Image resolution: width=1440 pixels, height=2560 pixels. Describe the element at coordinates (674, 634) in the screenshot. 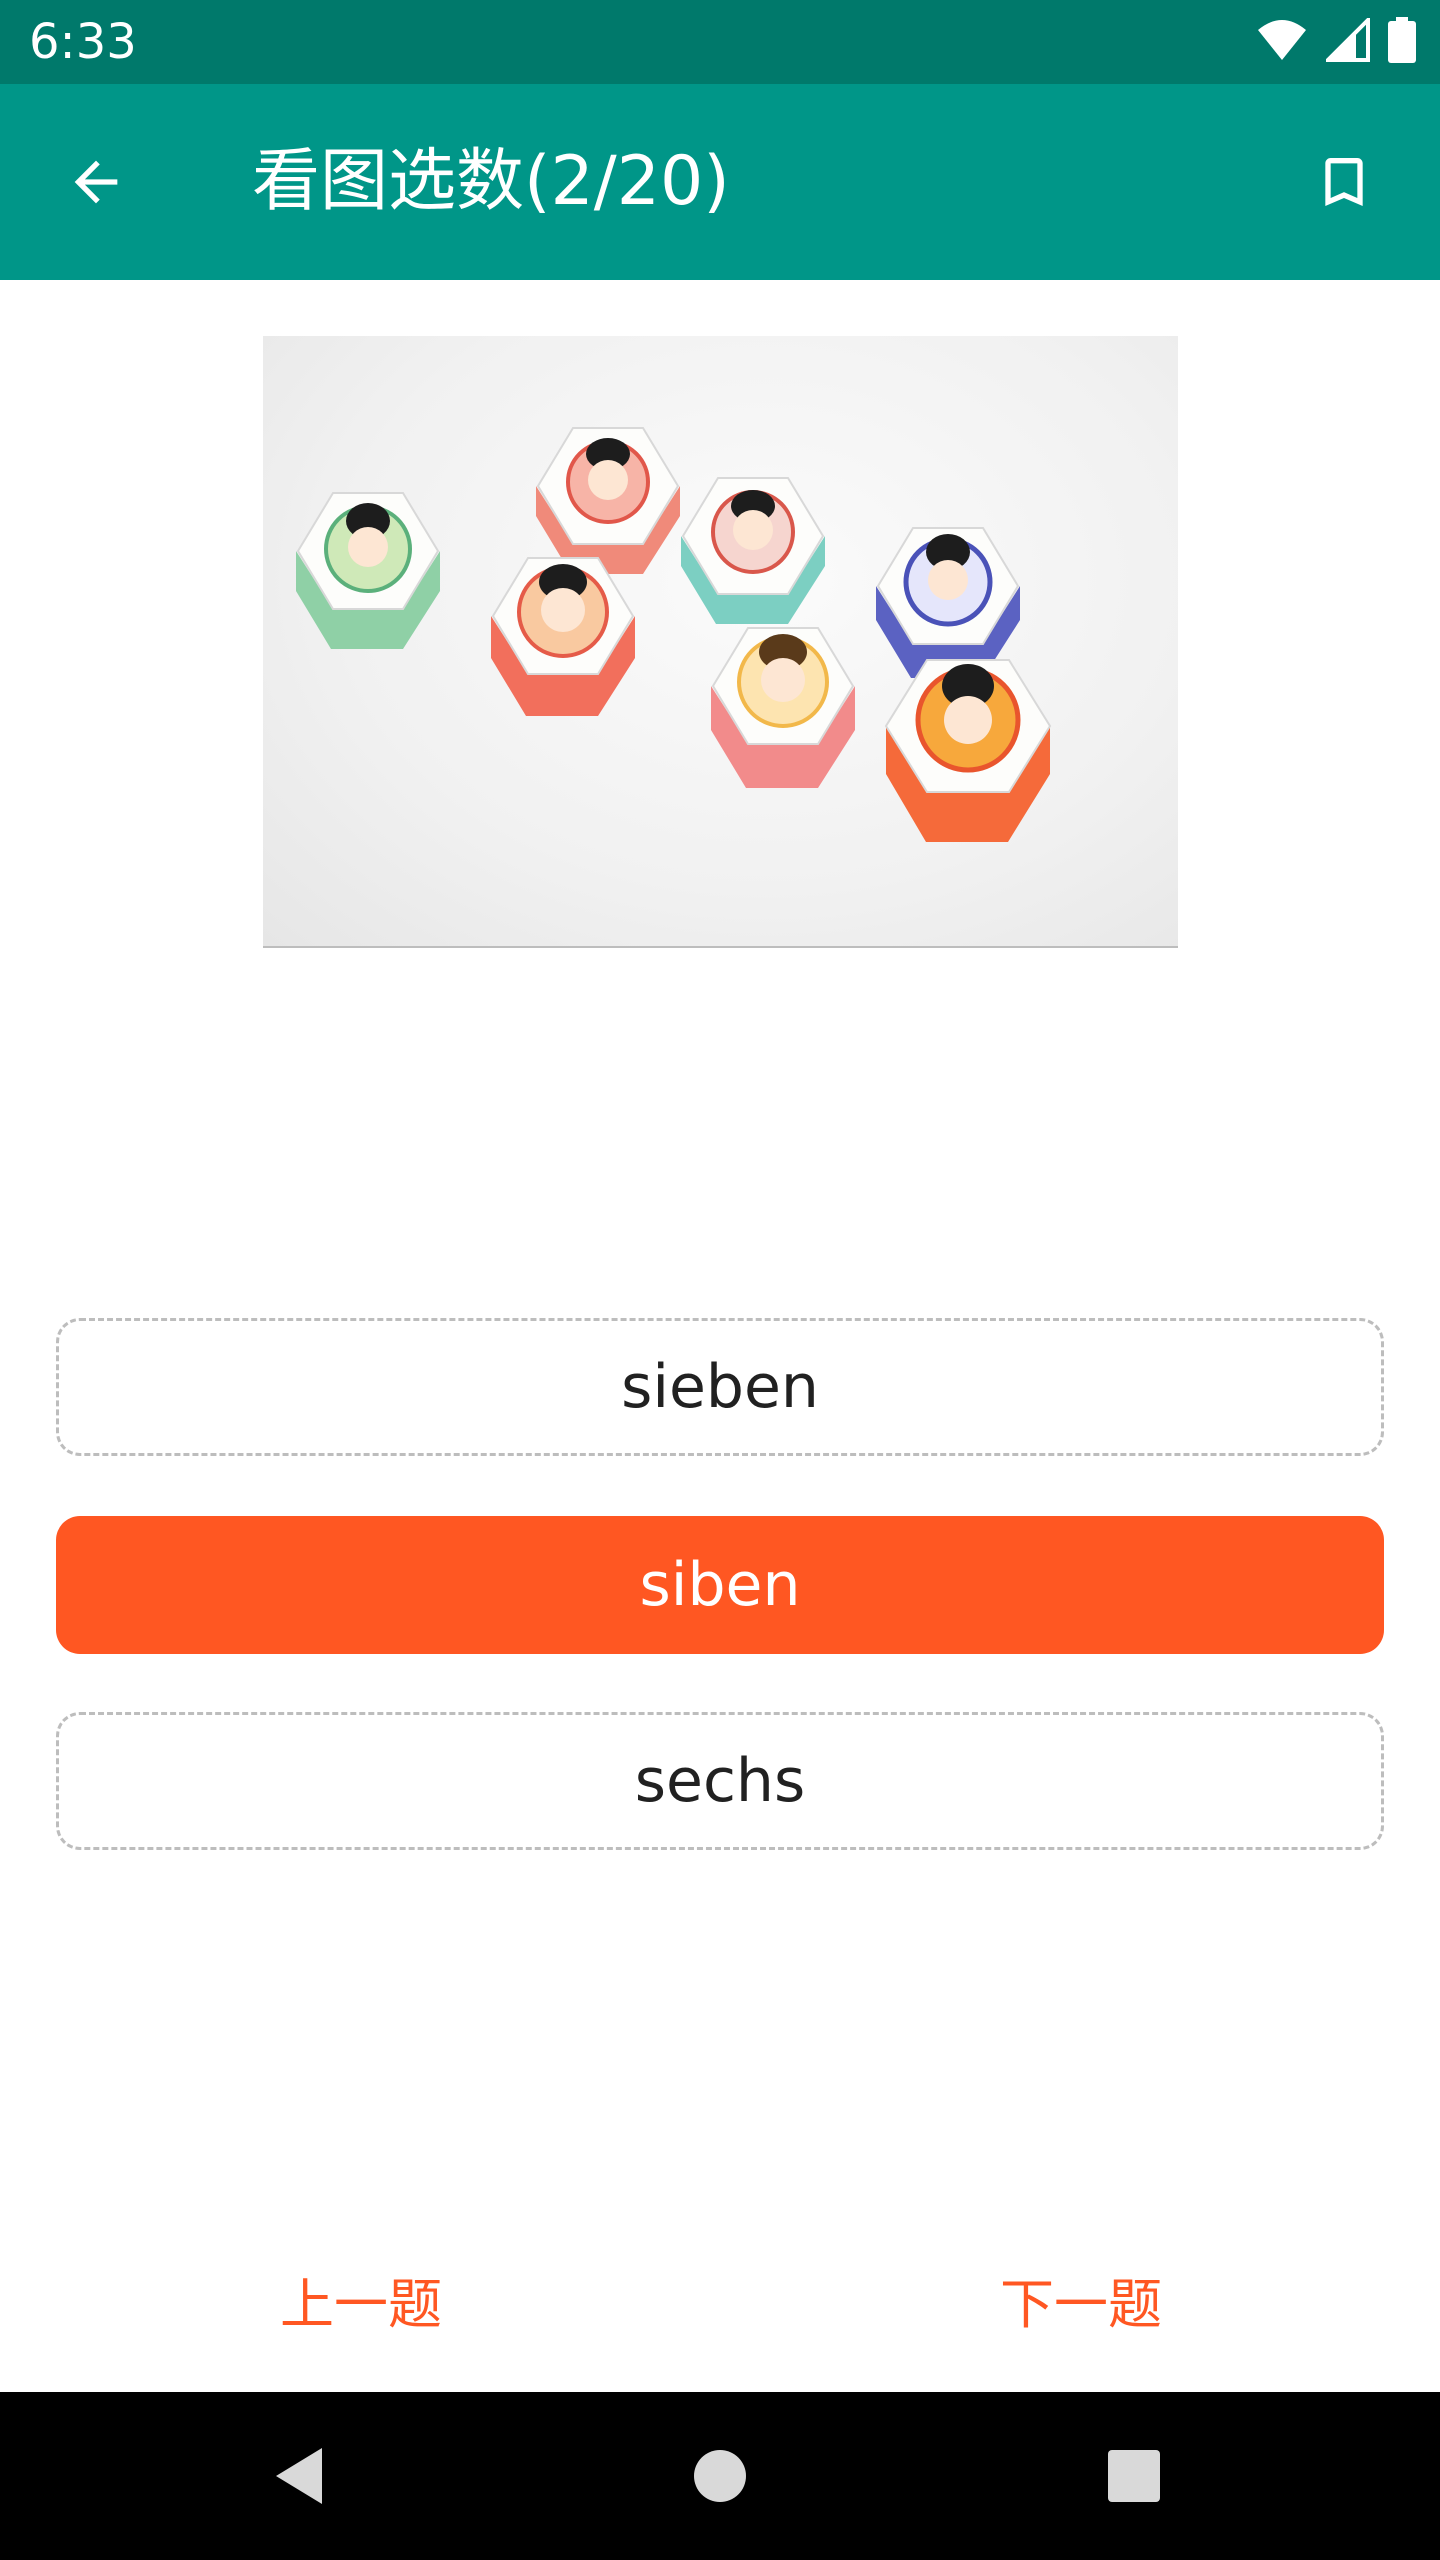

I see `gift-boxes-illustration` at that location.